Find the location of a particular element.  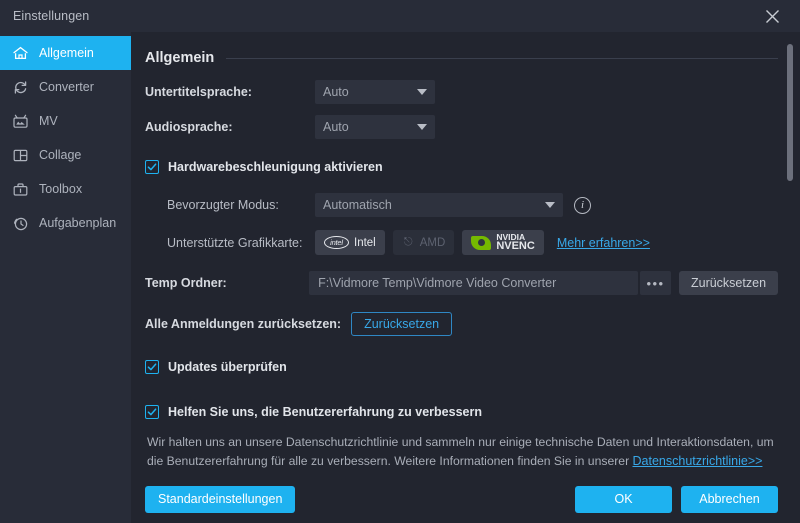

subtitle-language-select: Auto is located at coordinates (375, 92).